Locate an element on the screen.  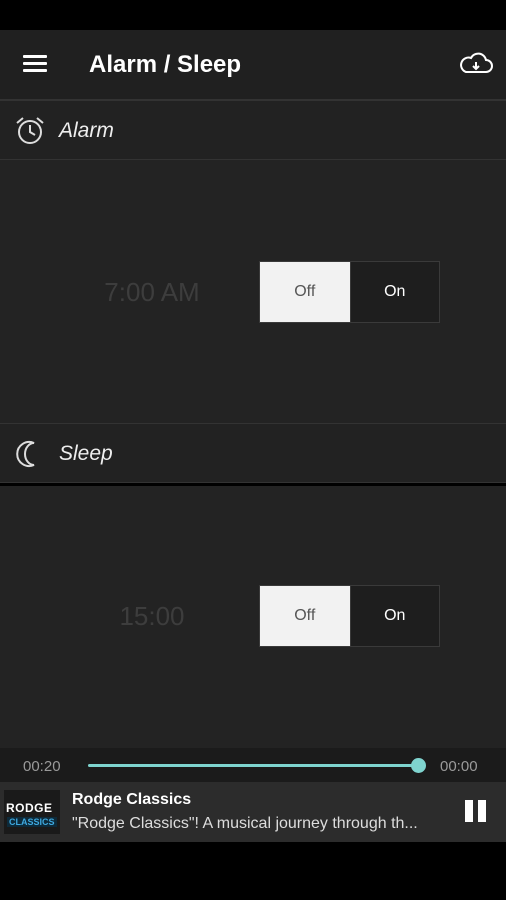
sleep-on-button: On is located at coordinates (394, 616).